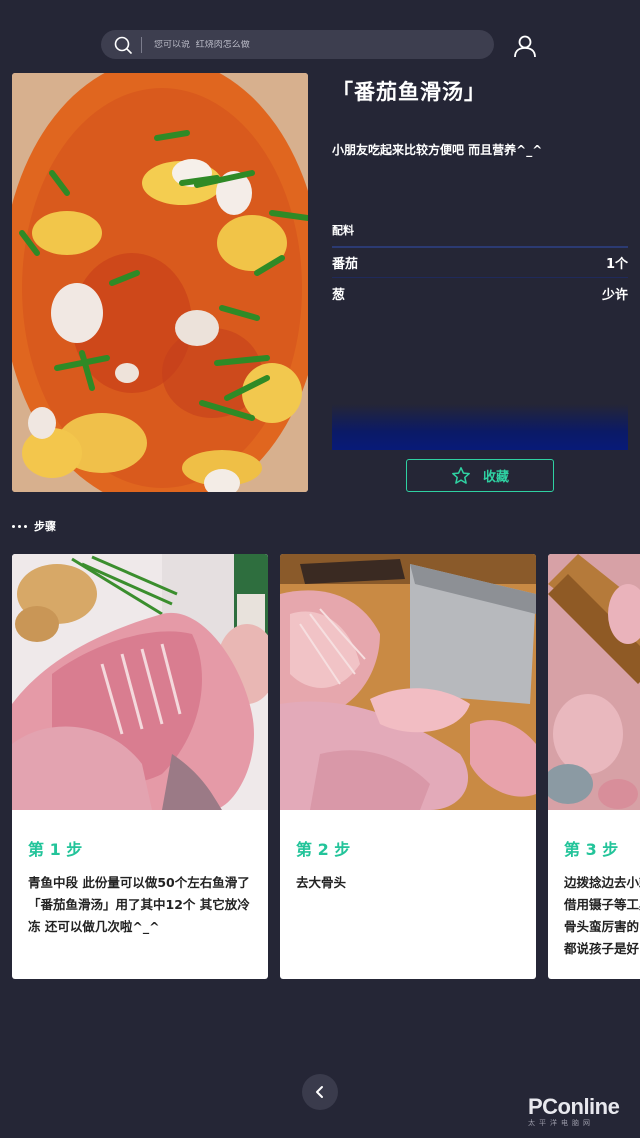 The image size is (640, 1138). Describe the element at coordinates (343, 230) in the screenshot. I see `ingredients-heading: 配料` at that location.